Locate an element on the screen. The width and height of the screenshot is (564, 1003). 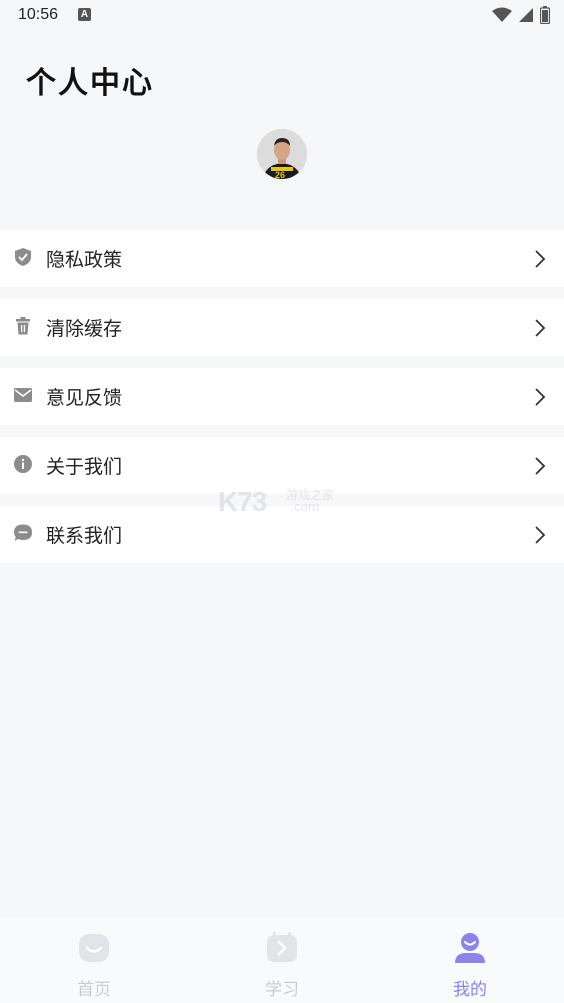
battery-icon is located at coordinates (545, 15).